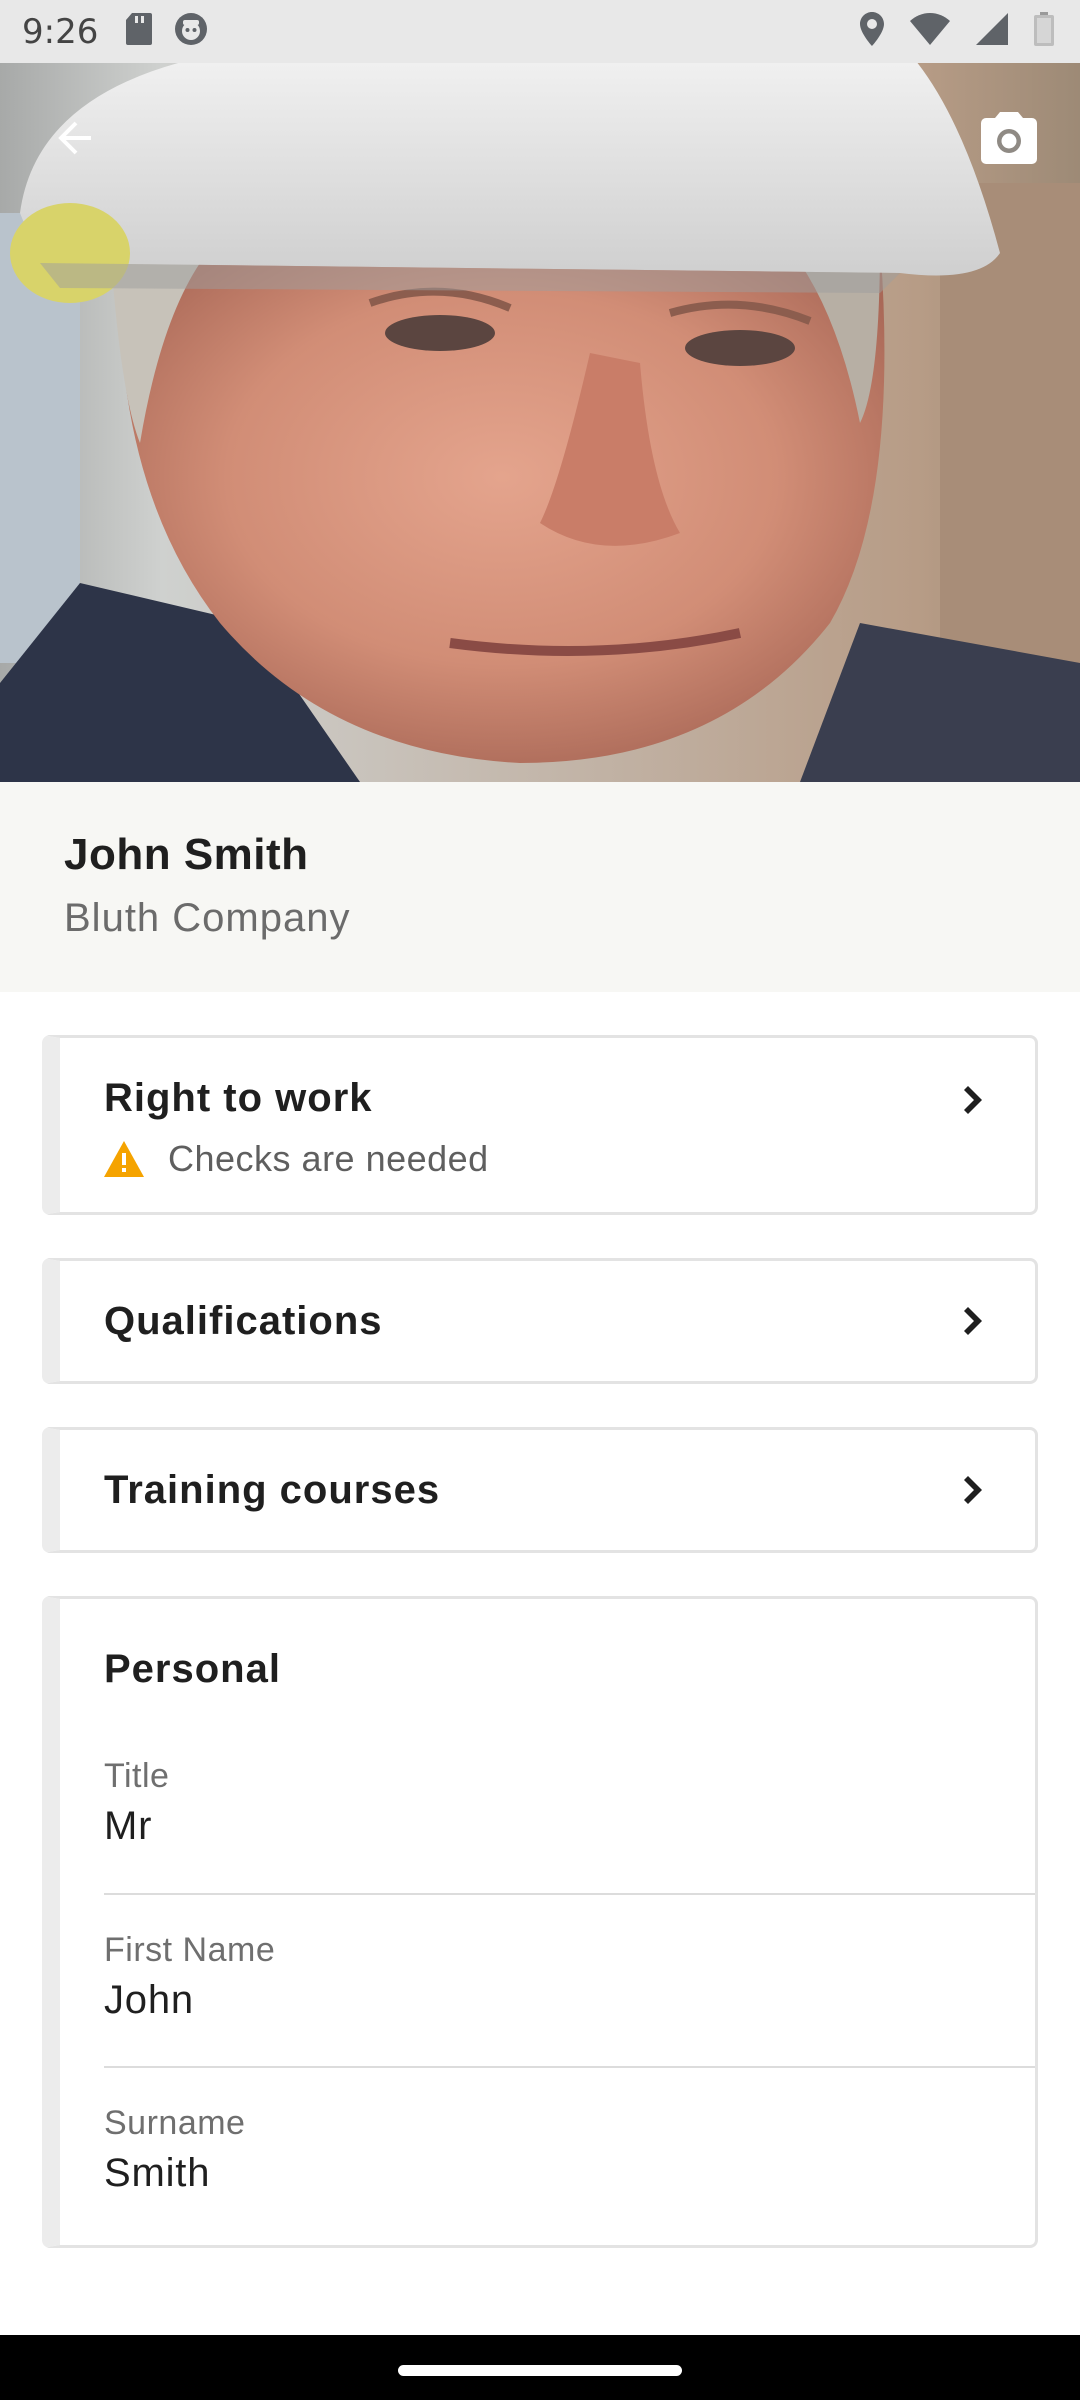 The image size is (1080, 2400). What do you see at coordinates (328, 1158) in the screenshot?
I see `right-to-work-status-text: Checks are needed` at bounding box center [328, 1158].